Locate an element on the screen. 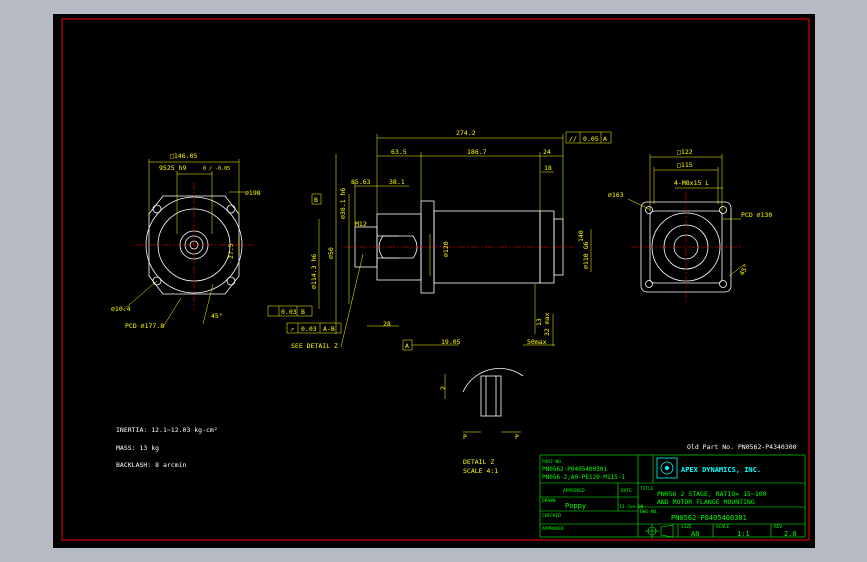  label-checked: CHECKED is located at coordinates (551, 516).